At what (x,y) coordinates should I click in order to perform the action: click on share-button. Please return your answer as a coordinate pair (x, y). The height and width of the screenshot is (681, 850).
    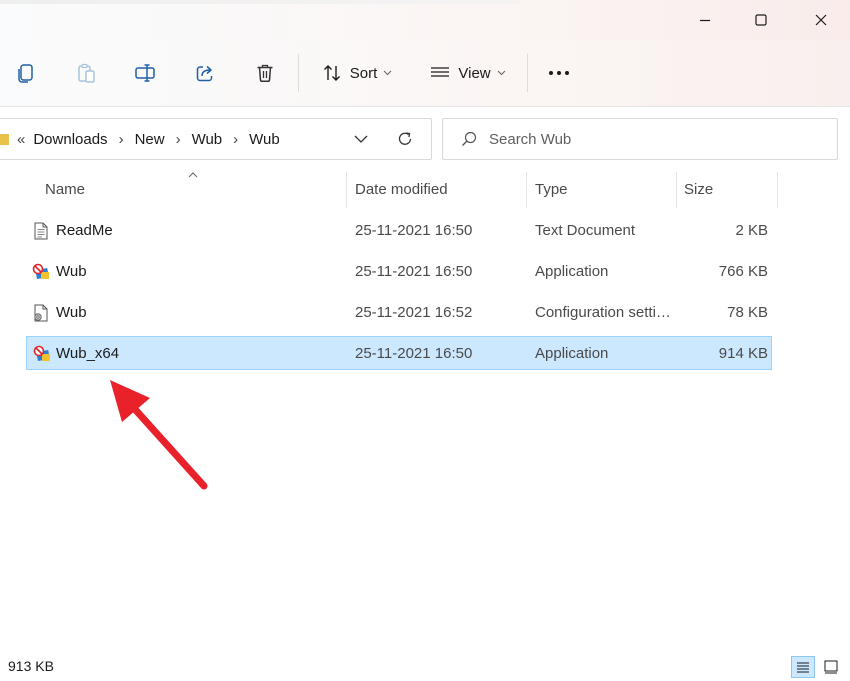
    Looking at the image, I should click on (205, 73).